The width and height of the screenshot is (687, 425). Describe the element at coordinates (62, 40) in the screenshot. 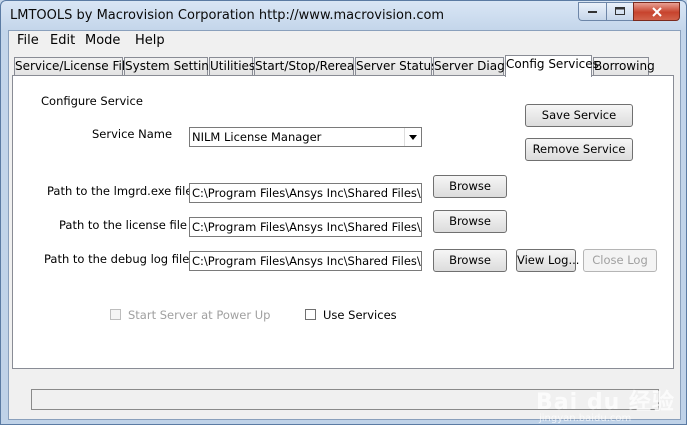

I see `menu-edit: Edit` at that location.